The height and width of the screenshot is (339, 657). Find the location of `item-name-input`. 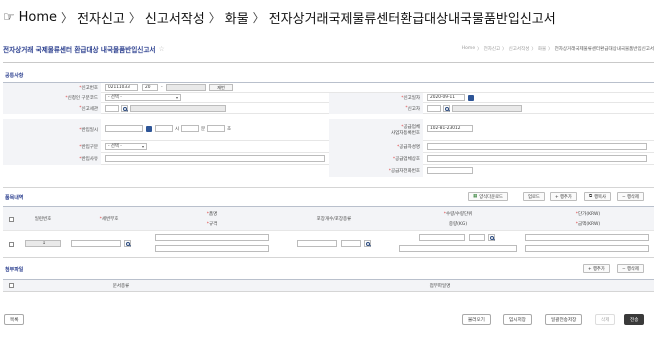

item-name-input is located at coordinates (212, 237).